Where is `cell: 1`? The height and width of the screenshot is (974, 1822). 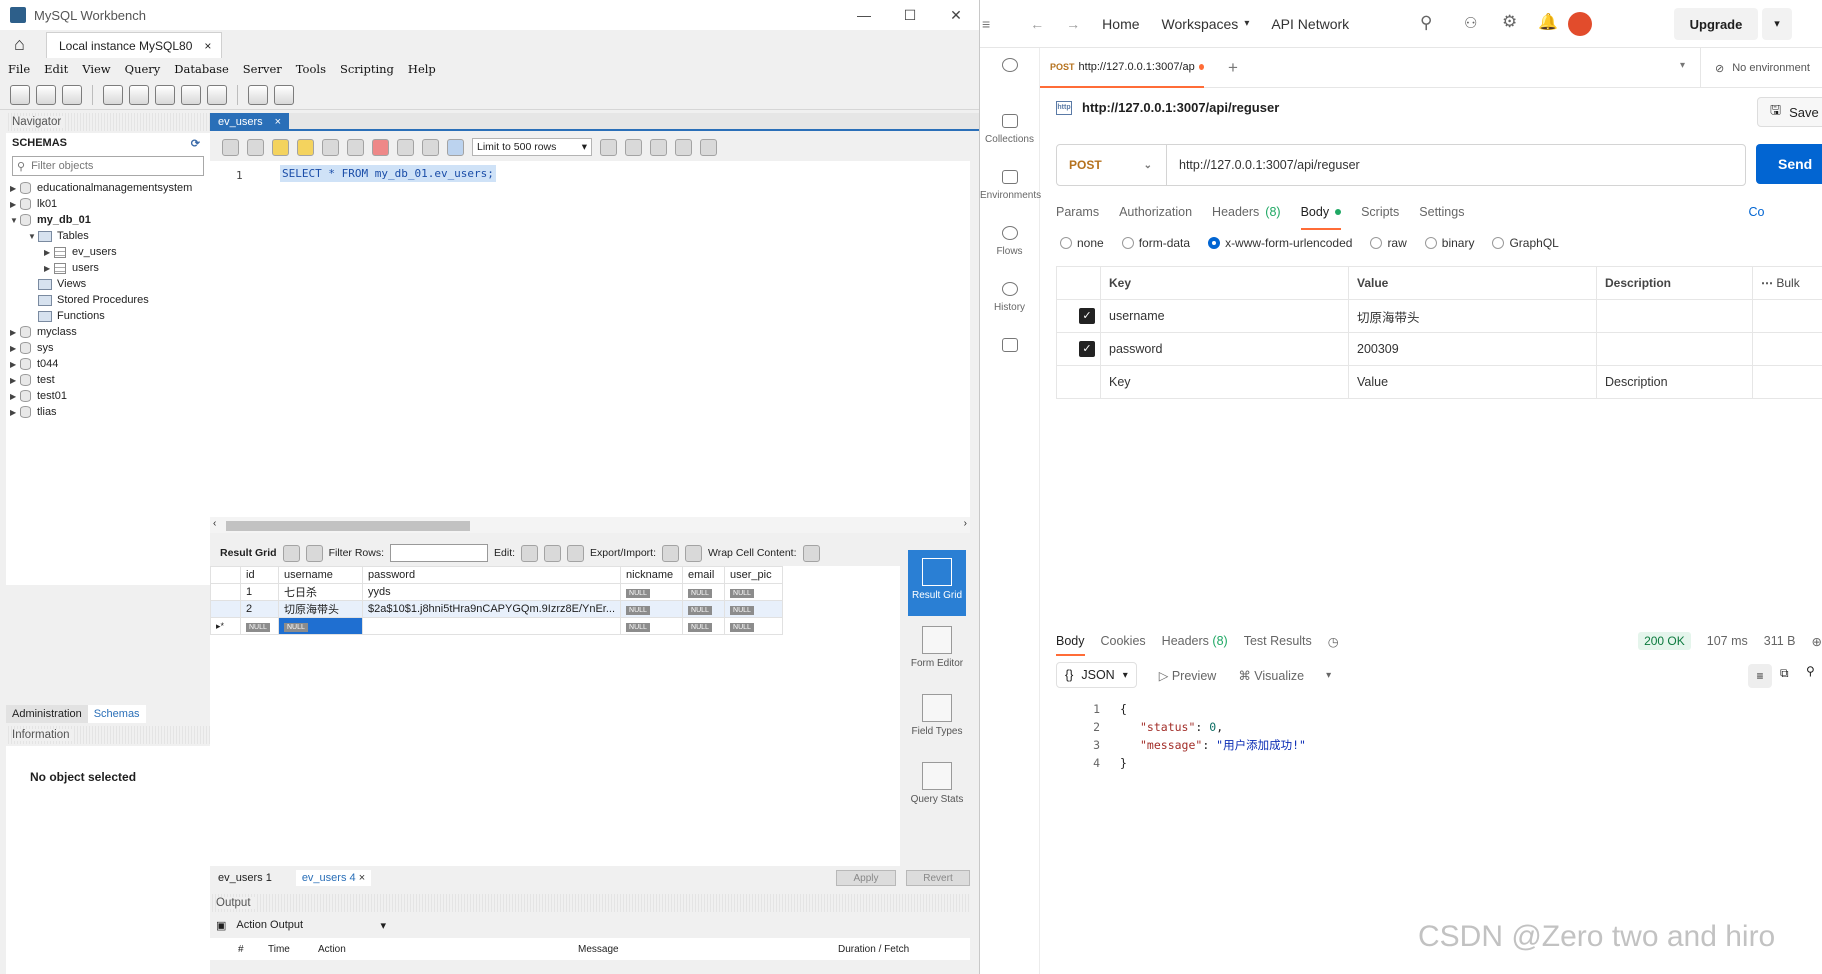 cell: 1 is located at coordinates (259, 592).